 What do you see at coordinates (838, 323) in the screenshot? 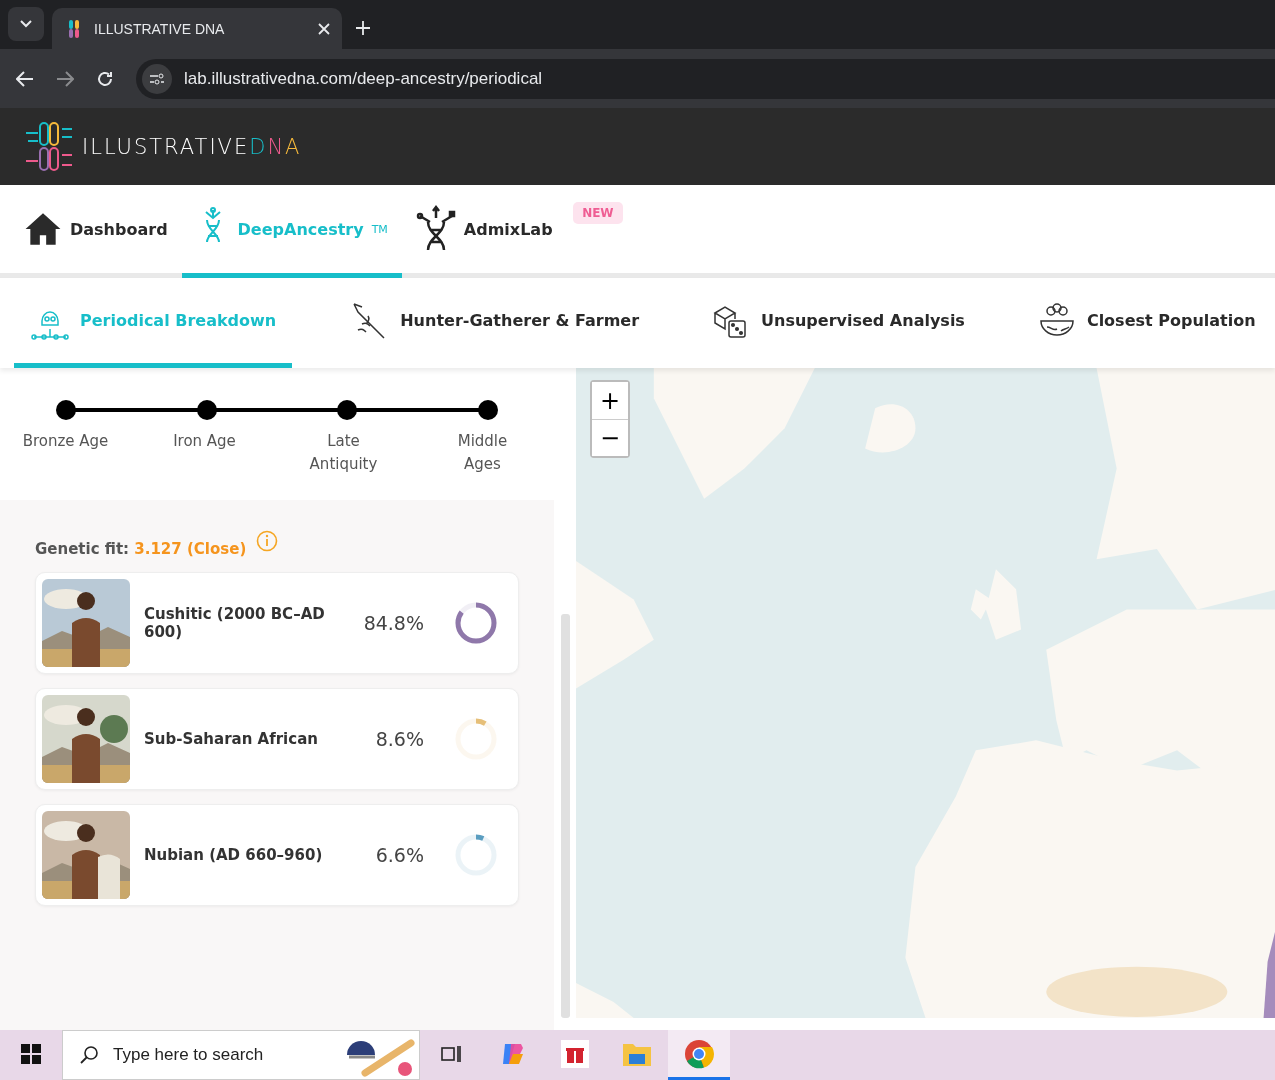
I see `sub-nav-tab: Unsupervised Analysis` at bounding box center [838, 323].